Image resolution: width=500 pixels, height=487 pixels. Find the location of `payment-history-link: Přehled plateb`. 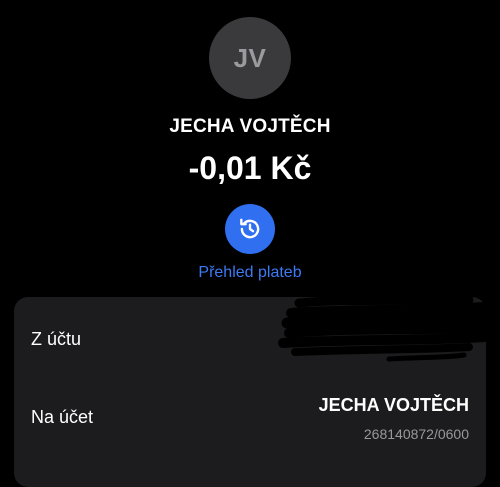

payment-history-link: Přehled plateb is located at coordinates (250, 273).